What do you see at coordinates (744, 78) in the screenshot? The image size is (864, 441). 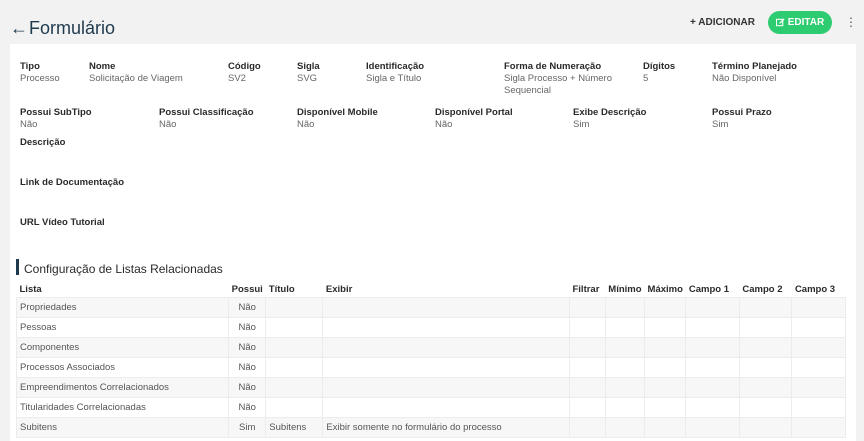 I see `field-value: Não Disponível` at bounding box center [744, 78].